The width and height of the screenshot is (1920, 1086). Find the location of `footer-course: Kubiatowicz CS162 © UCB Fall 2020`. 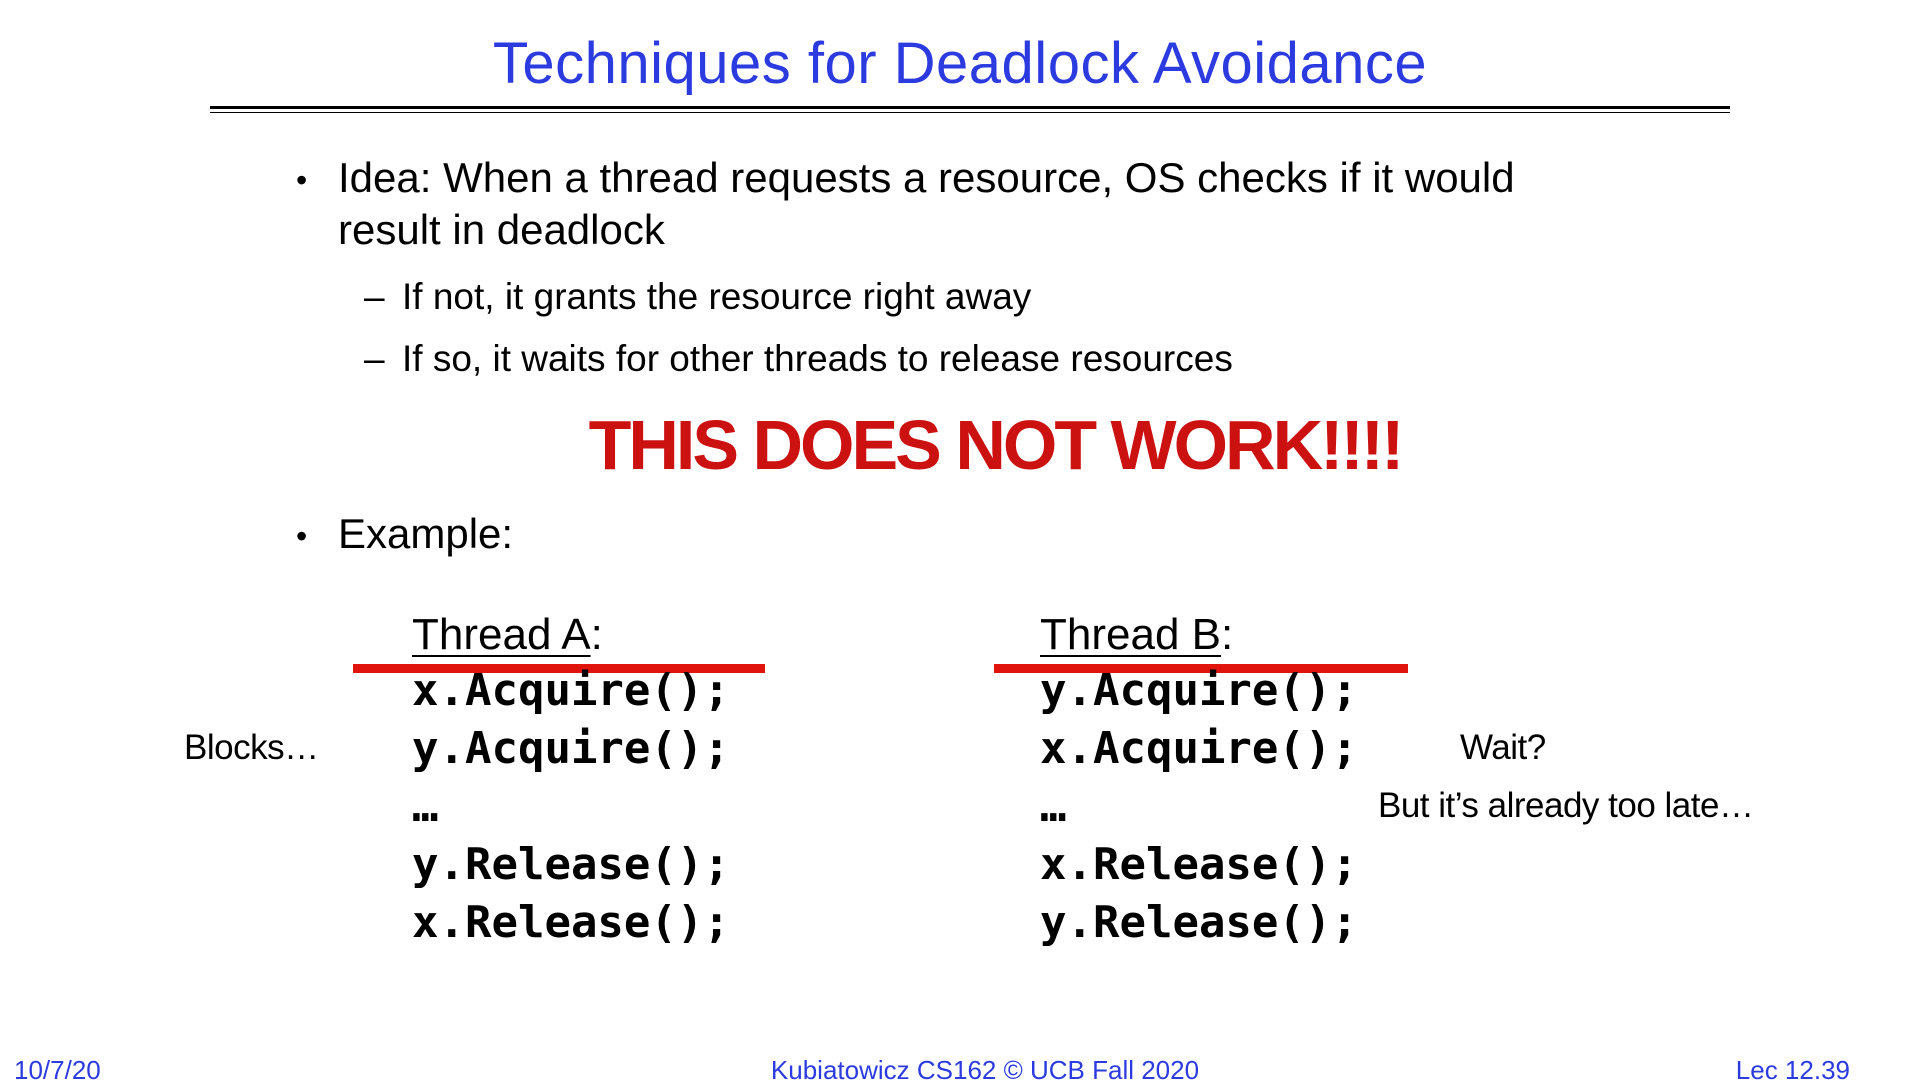

footer-course: Kubiatowicz CS162 © UCB Fall 2020 is located at coordinates (985, 1070).